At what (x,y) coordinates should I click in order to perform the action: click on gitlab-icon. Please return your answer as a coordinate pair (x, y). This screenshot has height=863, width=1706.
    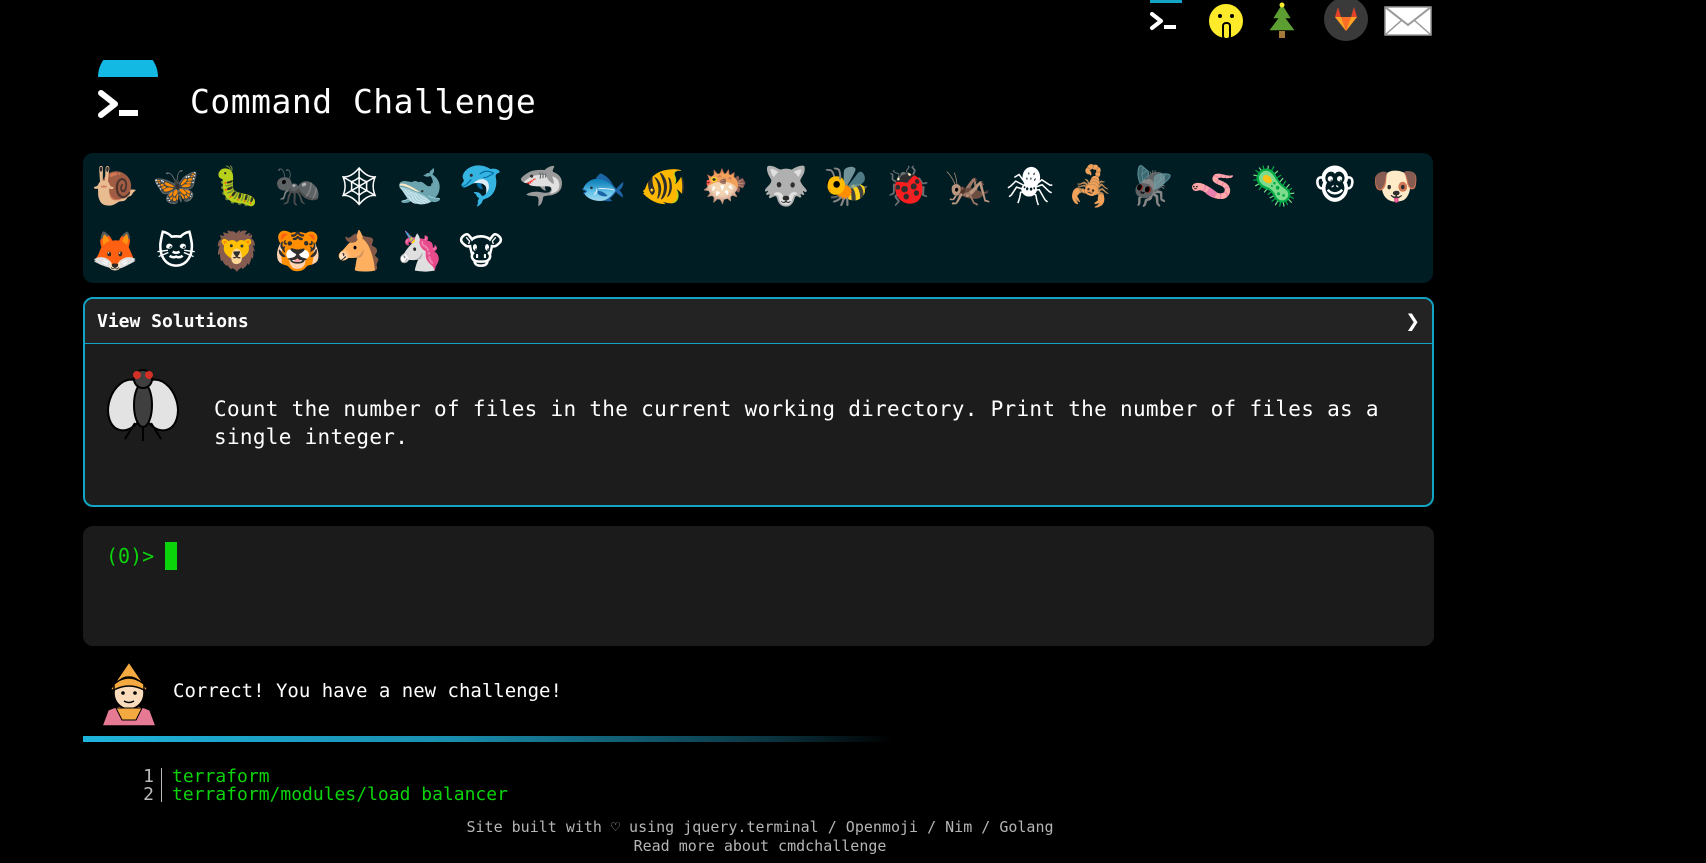
    Looking at the image, I should click on (1346, 21).